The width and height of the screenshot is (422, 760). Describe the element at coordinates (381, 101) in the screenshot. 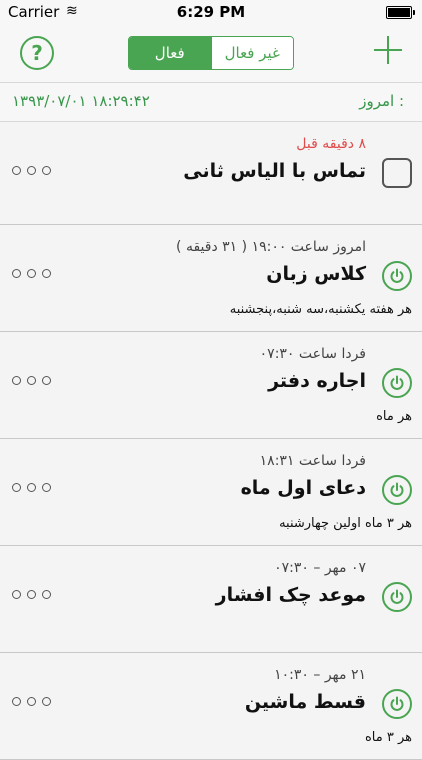

I see `today-label: امروز :` at that location.